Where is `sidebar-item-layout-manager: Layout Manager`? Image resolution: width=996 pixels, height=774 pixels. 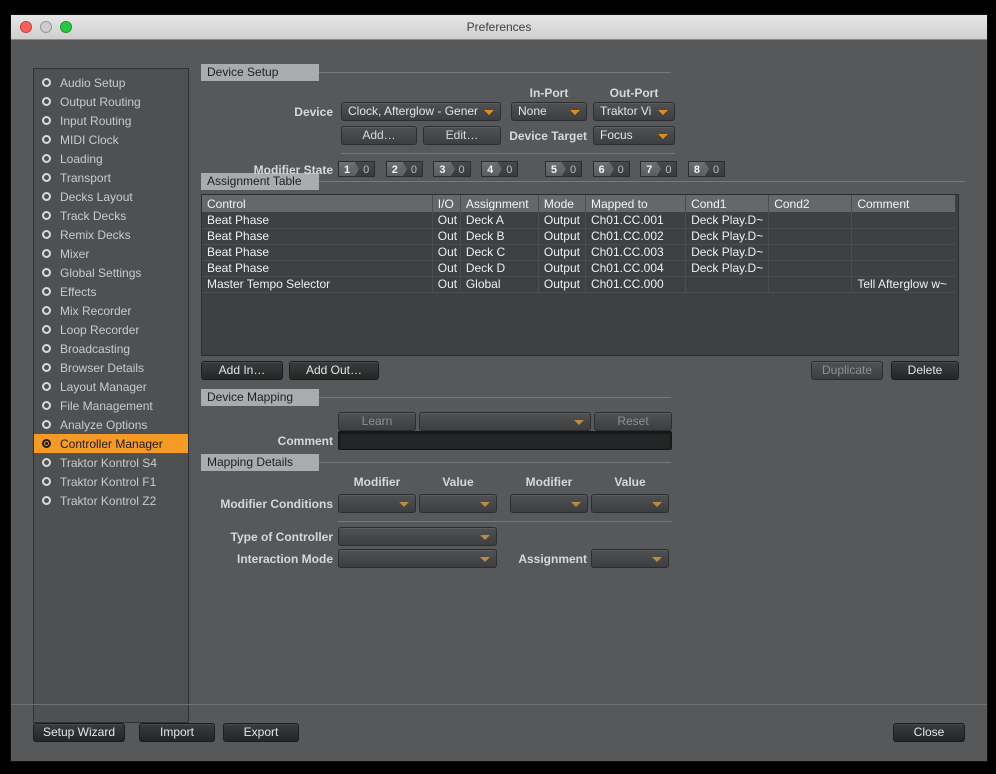 sidebar-item-layout-manager: Layout Manager is located at coordinates (111, 386).